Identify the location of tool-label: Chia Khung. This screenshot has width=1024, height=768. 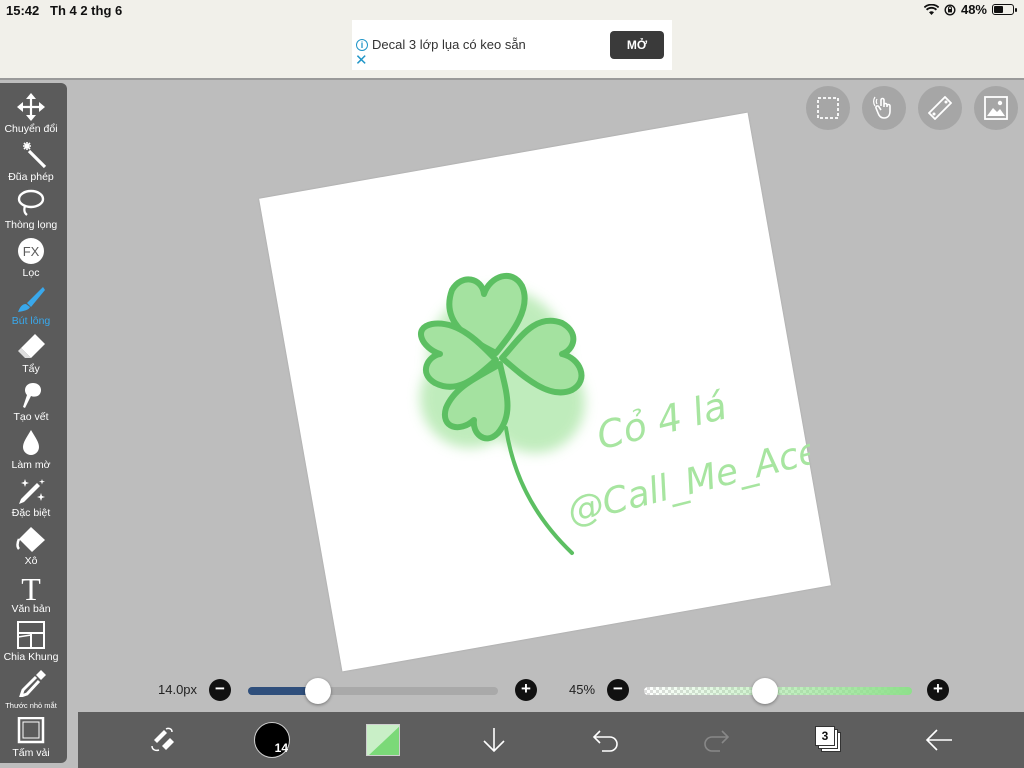
(31, 657).